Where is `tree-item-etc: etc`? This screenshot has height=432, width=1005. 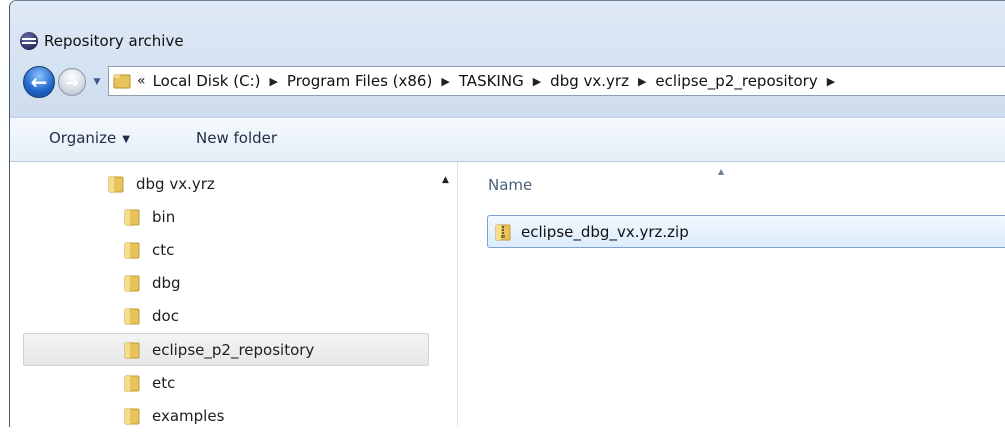 tree-item-etc: etc is located at coordinates (149, 382).